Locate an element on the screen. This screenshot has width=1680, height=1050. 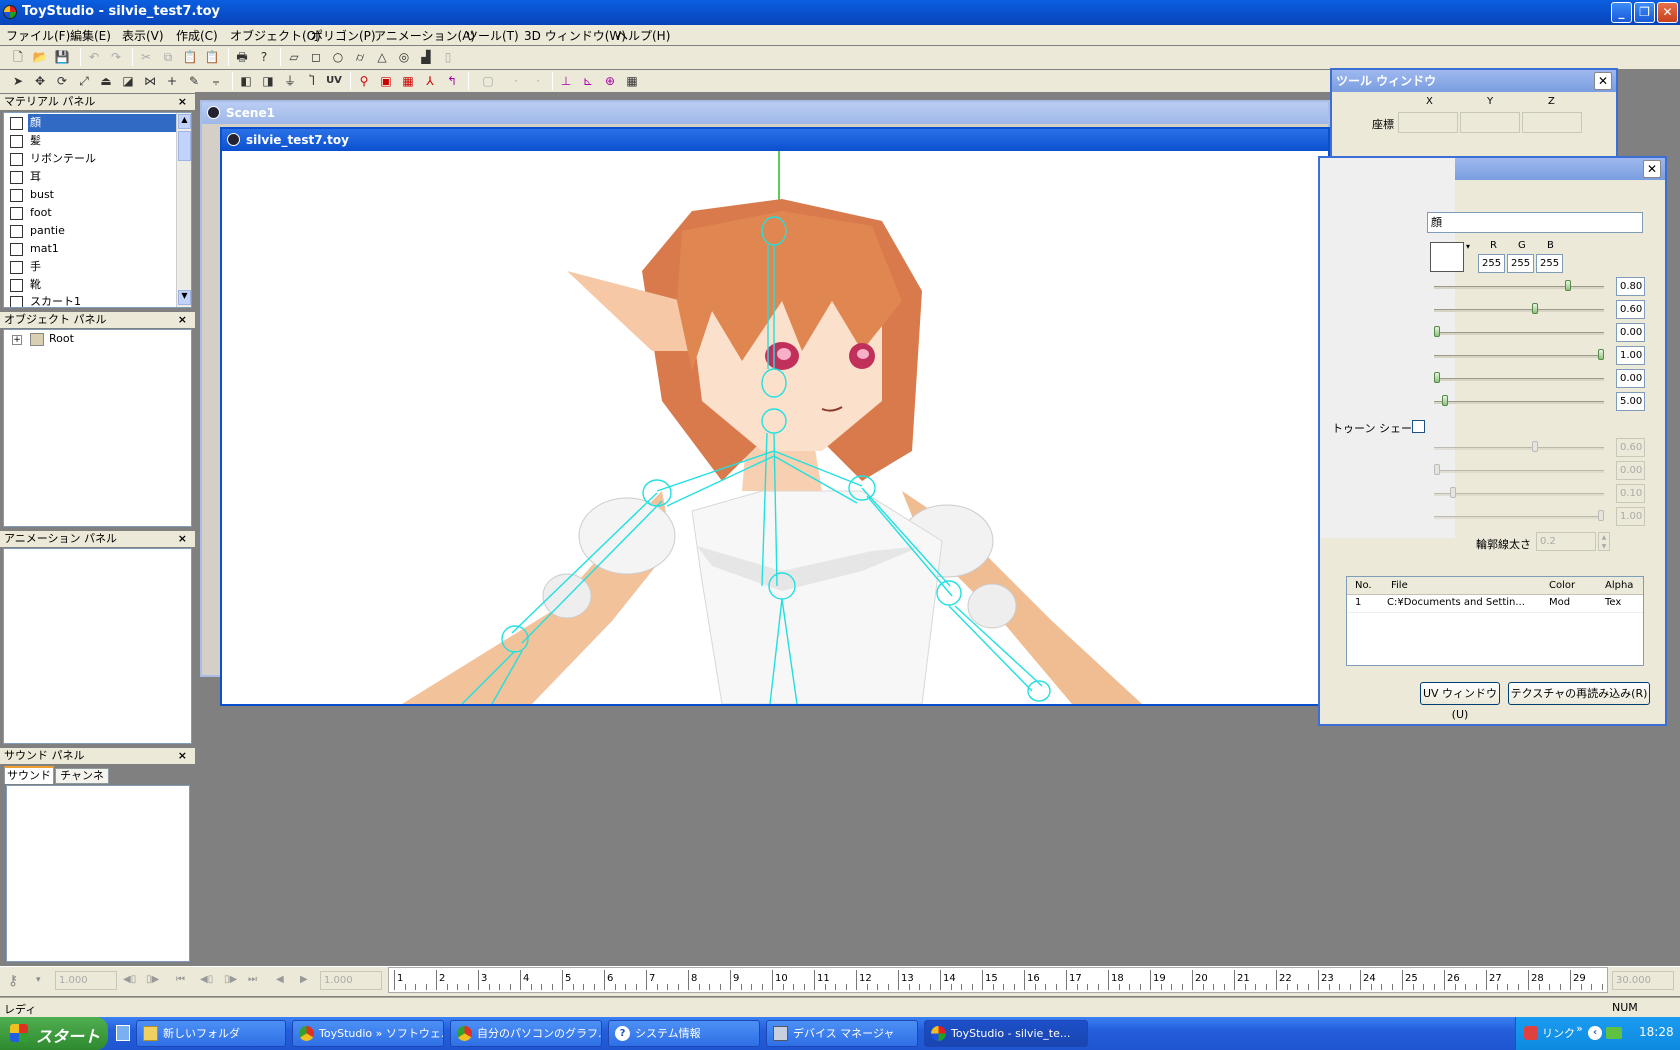
restore-button: ❐ is located at coordinates (1644, 12).